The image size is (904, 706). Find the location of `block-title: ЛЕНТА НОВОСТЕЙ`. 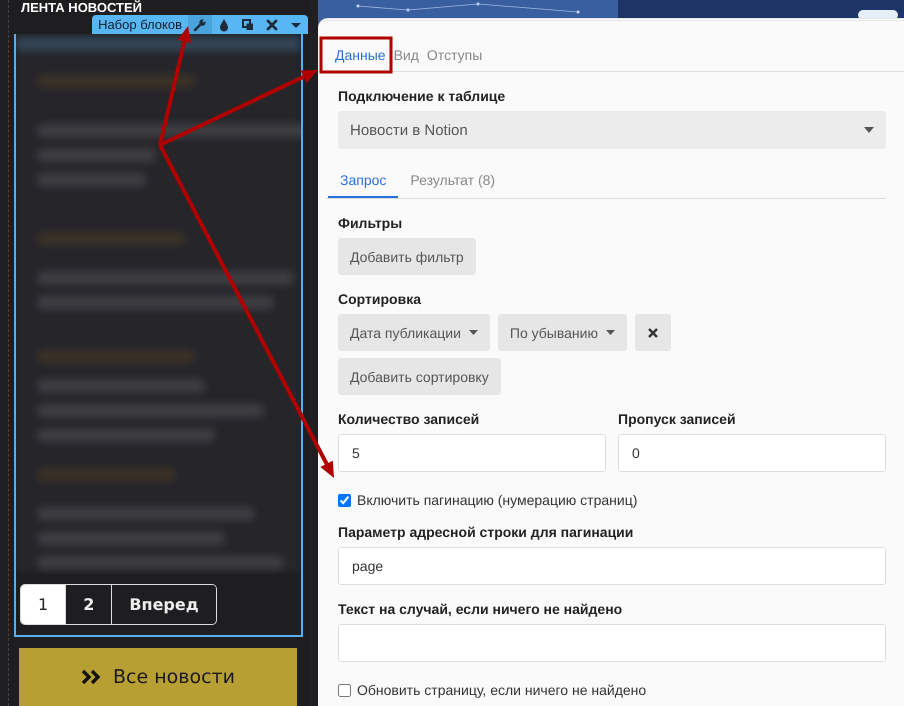

block-title: ЛЕНТА НОВОСТЕЙ is located at coordinates (81, 7).